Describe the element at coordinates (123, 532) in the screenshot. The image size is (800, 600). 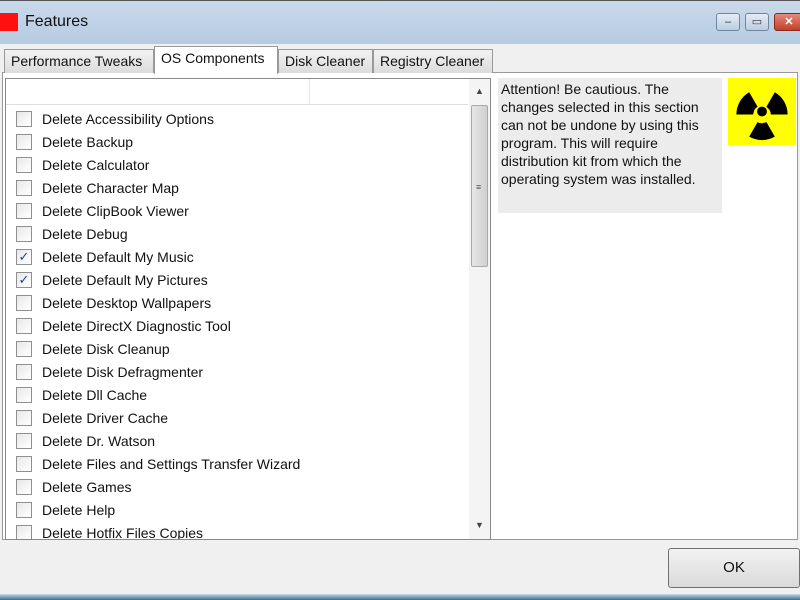
I see `item-label: Delete Hotfix Files Copies` at that location.